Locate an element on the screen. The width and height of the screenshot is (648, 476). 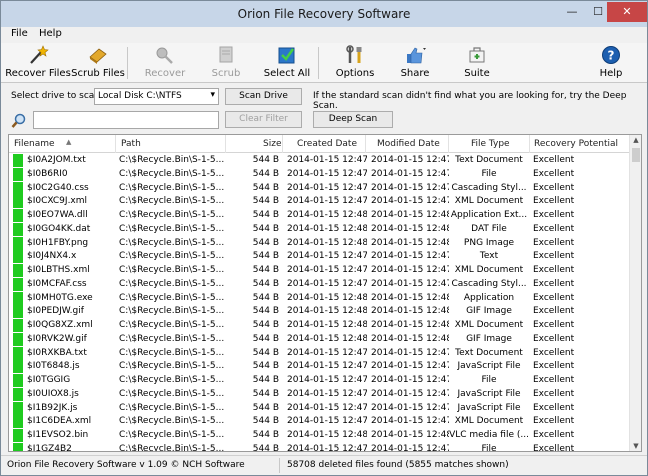
column-header-path: Path is located at coordinates (131, 144).